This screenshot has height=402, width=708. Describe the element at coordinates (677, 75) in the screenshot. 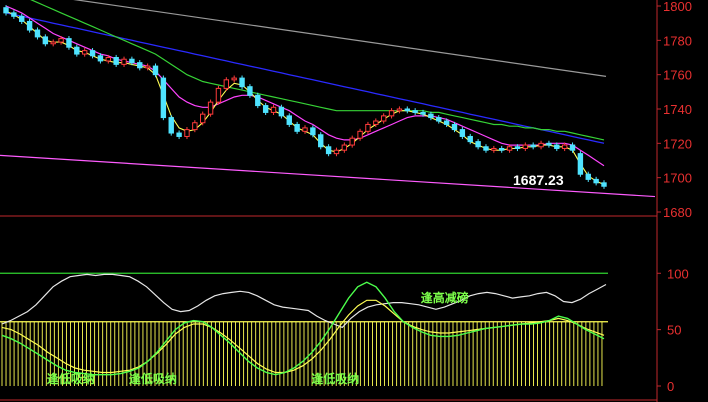

I see `price-tick-label: 1760` at that location.